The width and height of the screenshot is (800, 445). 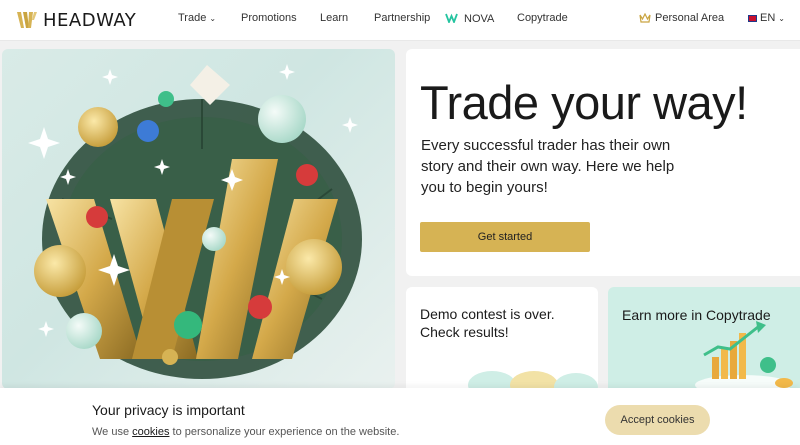 I want to click on language-selector: EN ⌄, so click(x=766, y=18).